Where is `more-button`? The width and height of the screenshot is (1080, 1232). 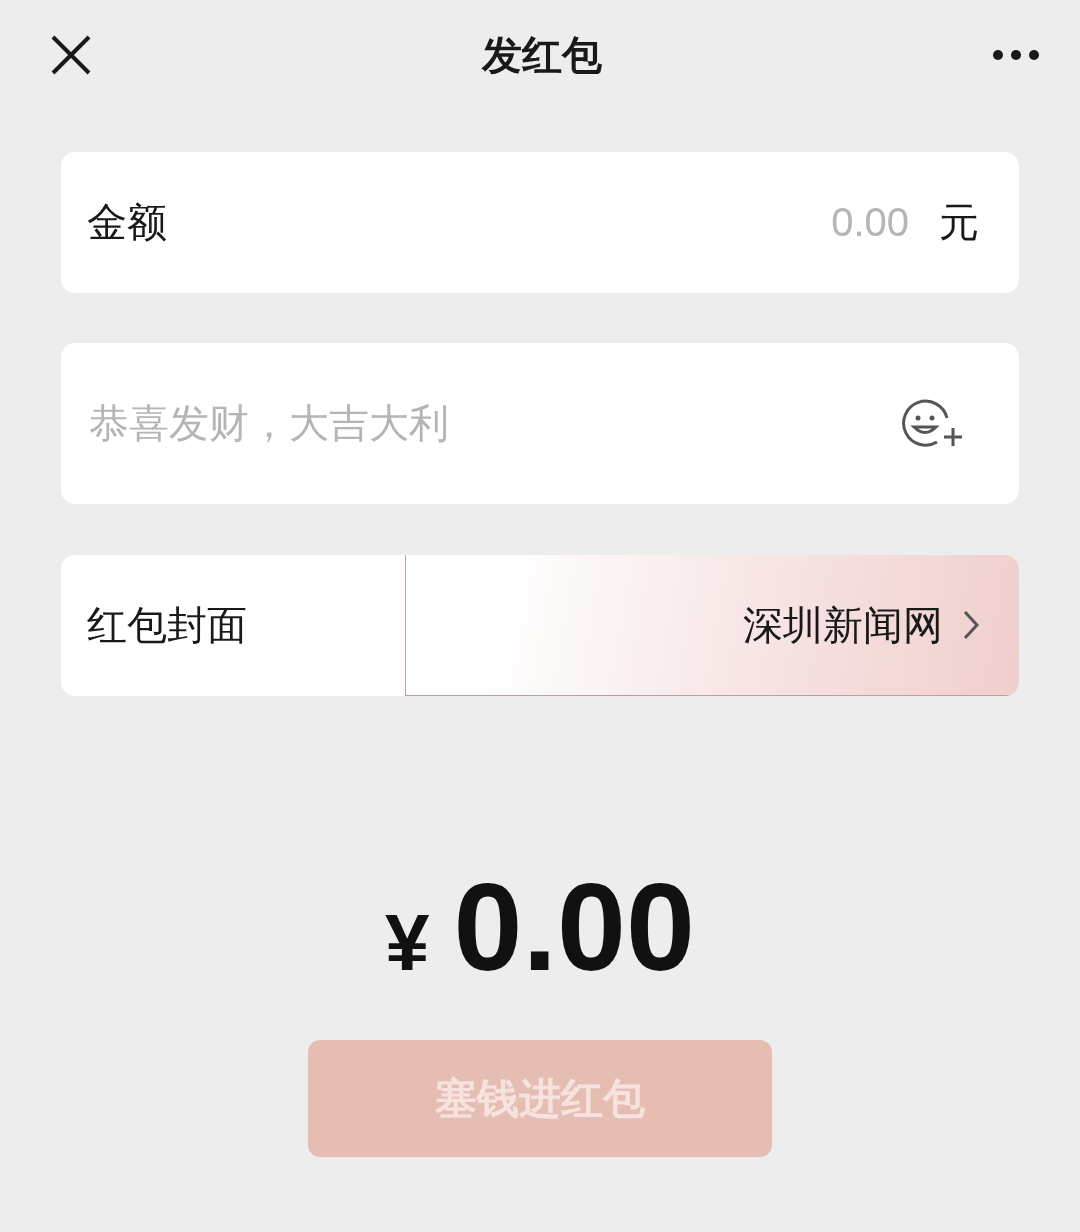
more-button is located at coordinates (1016, 55).